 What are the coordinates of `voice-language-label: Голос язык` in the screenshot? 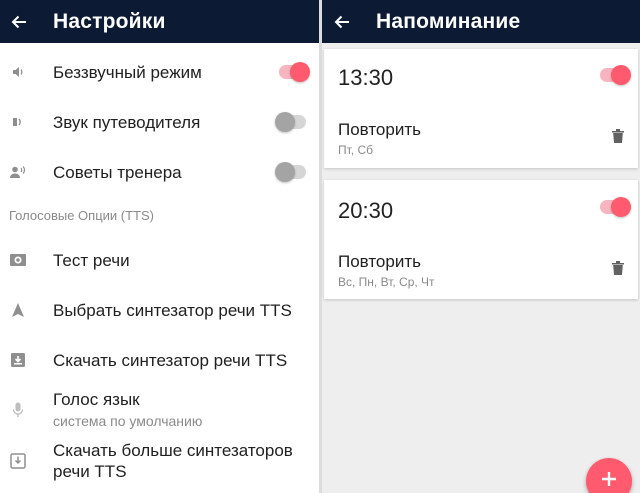 It's located at (96, 399).